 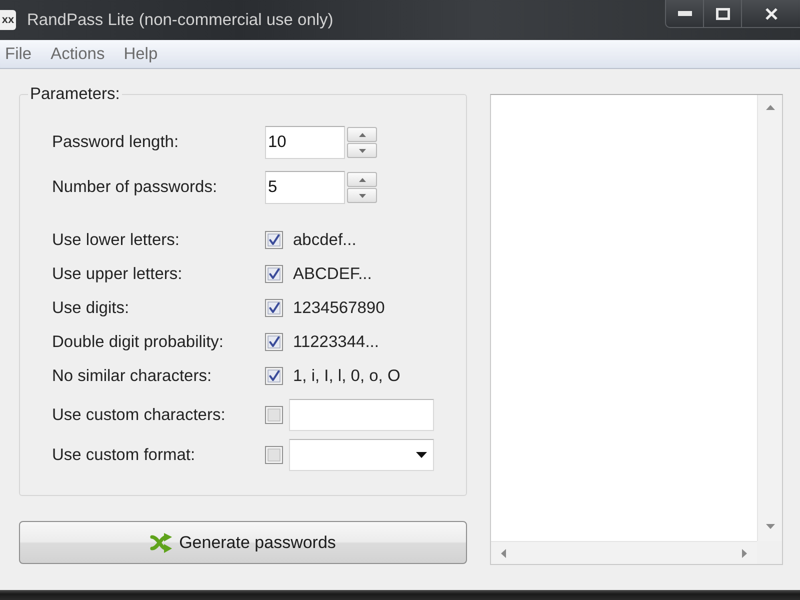 I want to click on window-title: RandPass Lite (non-commercial use only), so click(x=180, y=20).